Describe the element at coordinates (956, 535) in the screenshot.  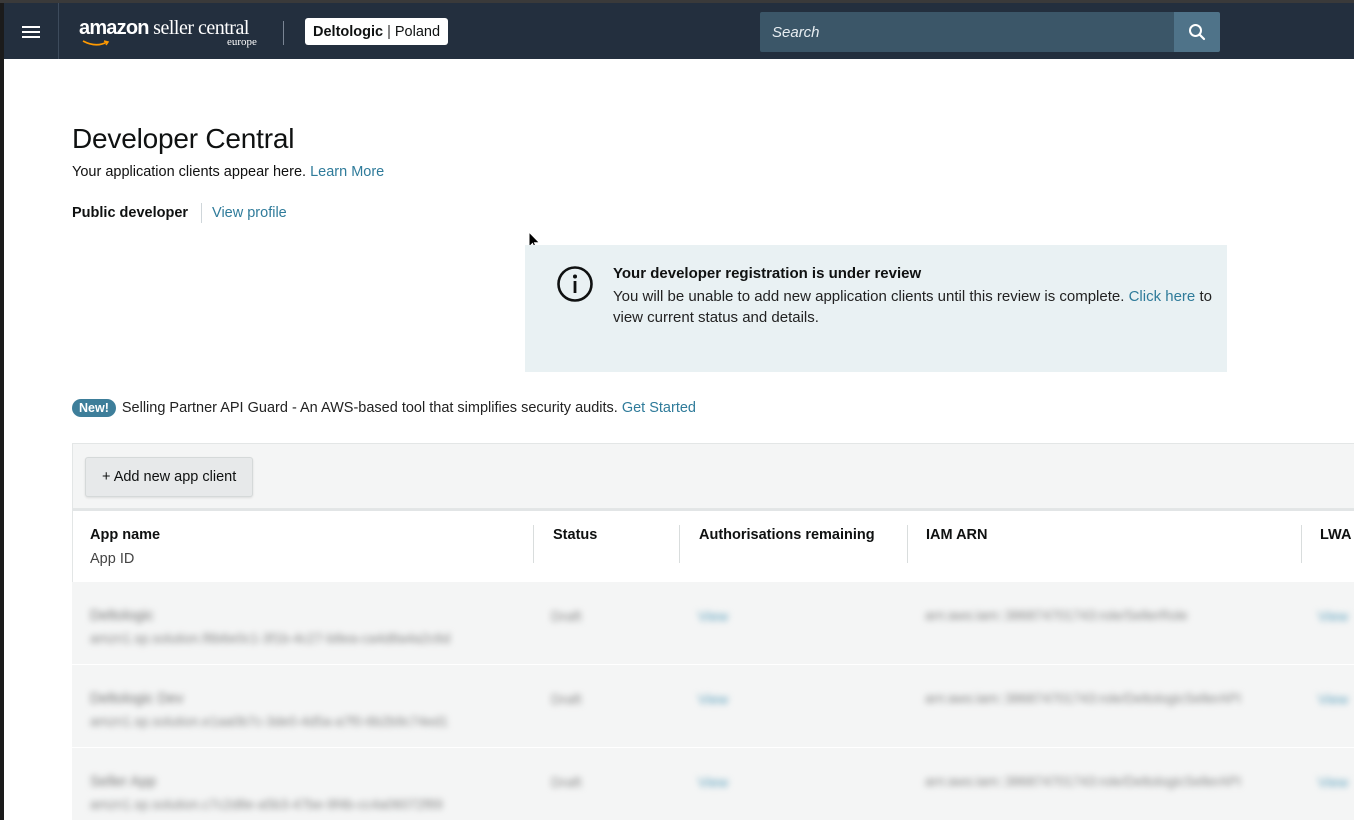
I see `column-header-iam-arn: IAM ARN` at that location.